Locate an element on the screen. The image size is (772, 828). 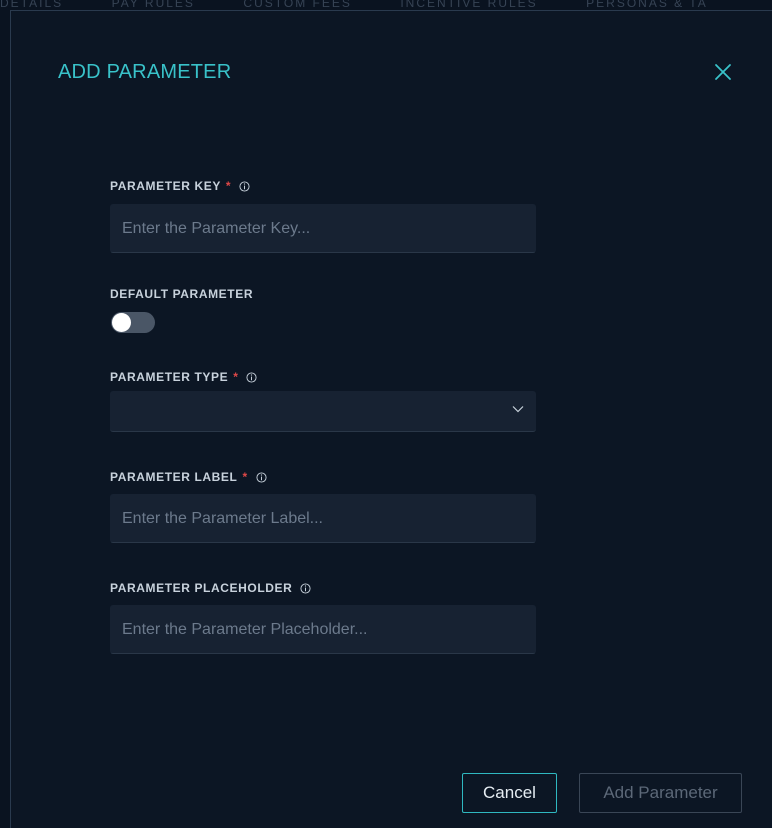
parameter-label-label: PARAMETER LABEL * is located at coordinates (188, 477).